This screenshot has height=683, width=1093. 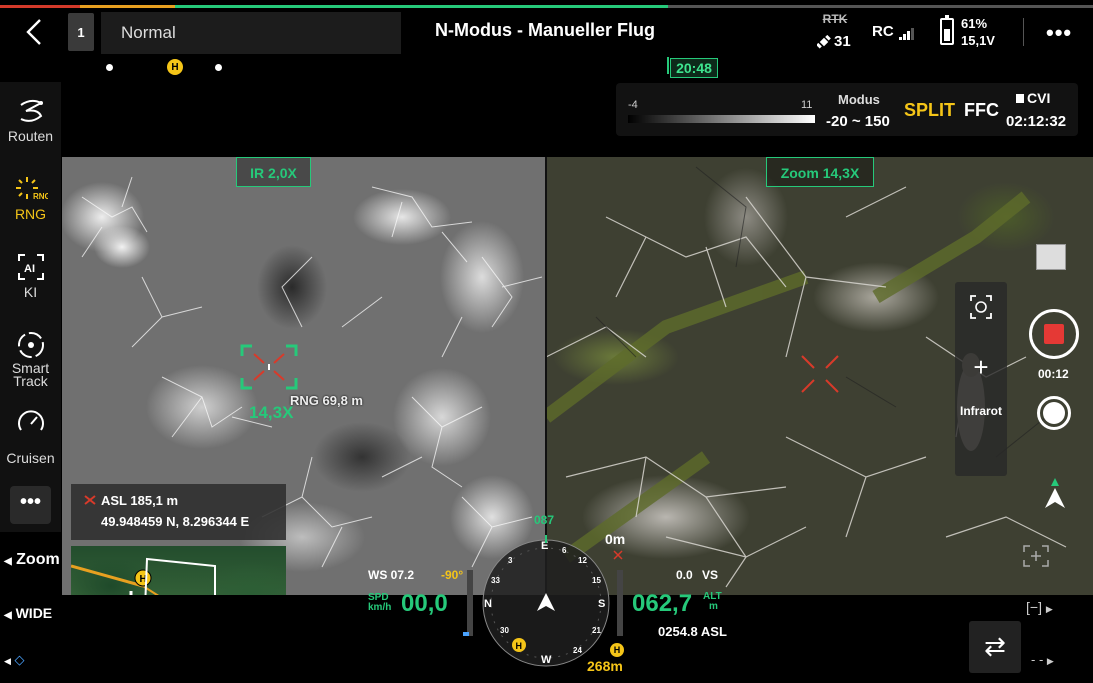 What do you see at coordinates (981, 307) in the screenshot?
I see `focus-button` at bounding box center [981, 307].